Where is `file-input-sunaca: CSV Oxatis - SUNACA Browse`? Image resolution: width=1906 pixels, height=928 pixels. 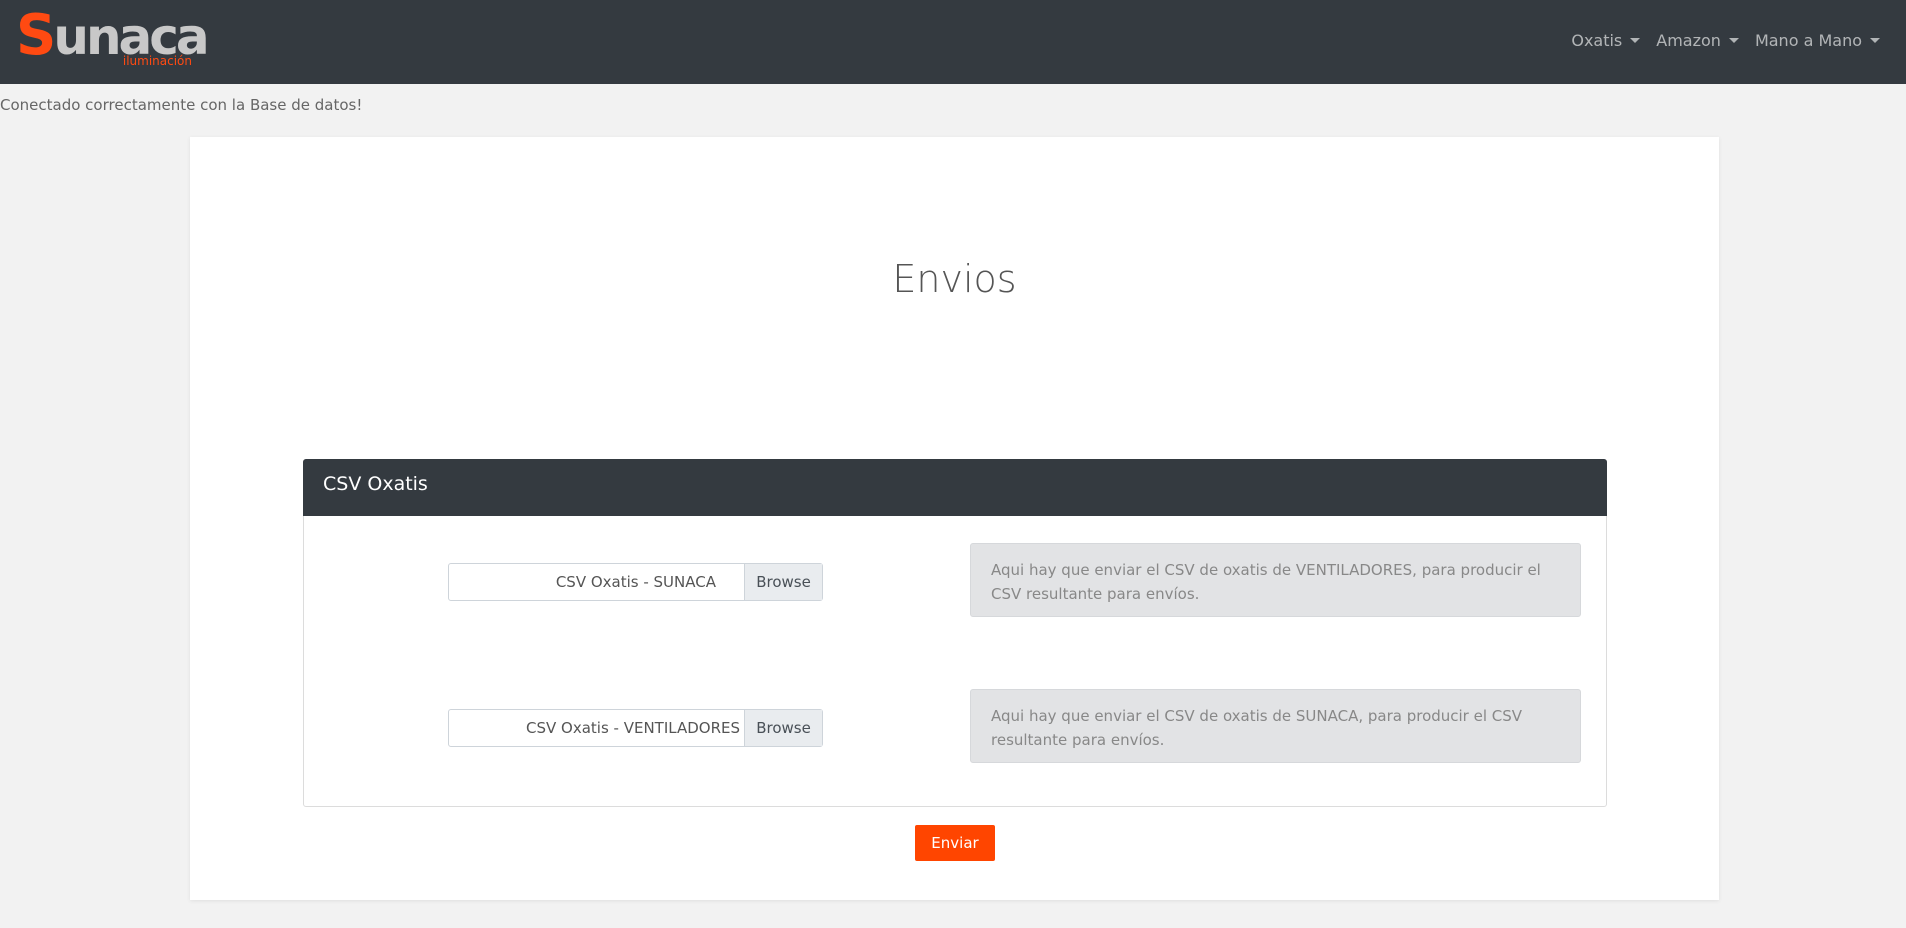
file-input-sunaca: CSV Oxatis - SUNACA Browse is located at coordinates (635, 582).